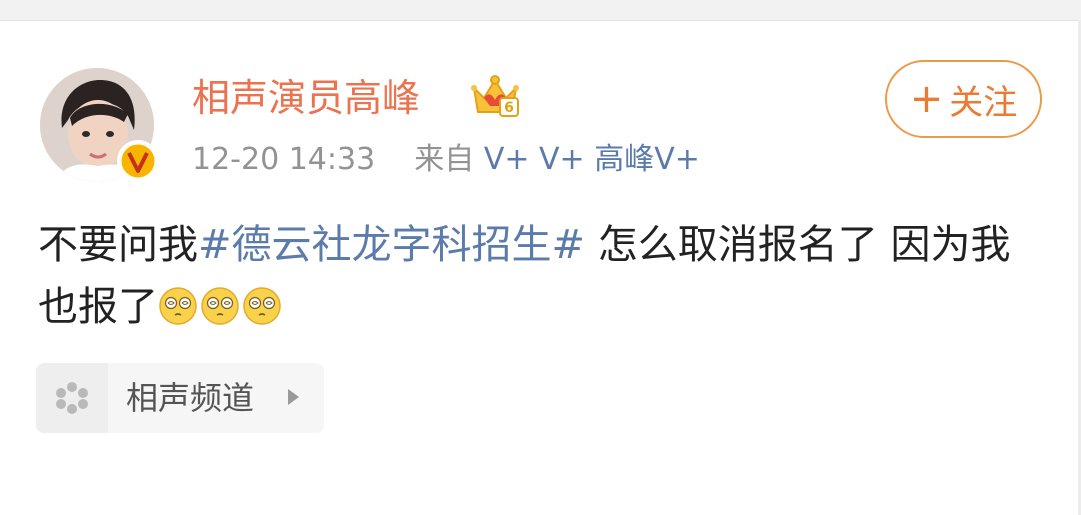 This screenshot has height=515, width=1081. I want to click on post-text-before: 不要问我, so click(118, 245).